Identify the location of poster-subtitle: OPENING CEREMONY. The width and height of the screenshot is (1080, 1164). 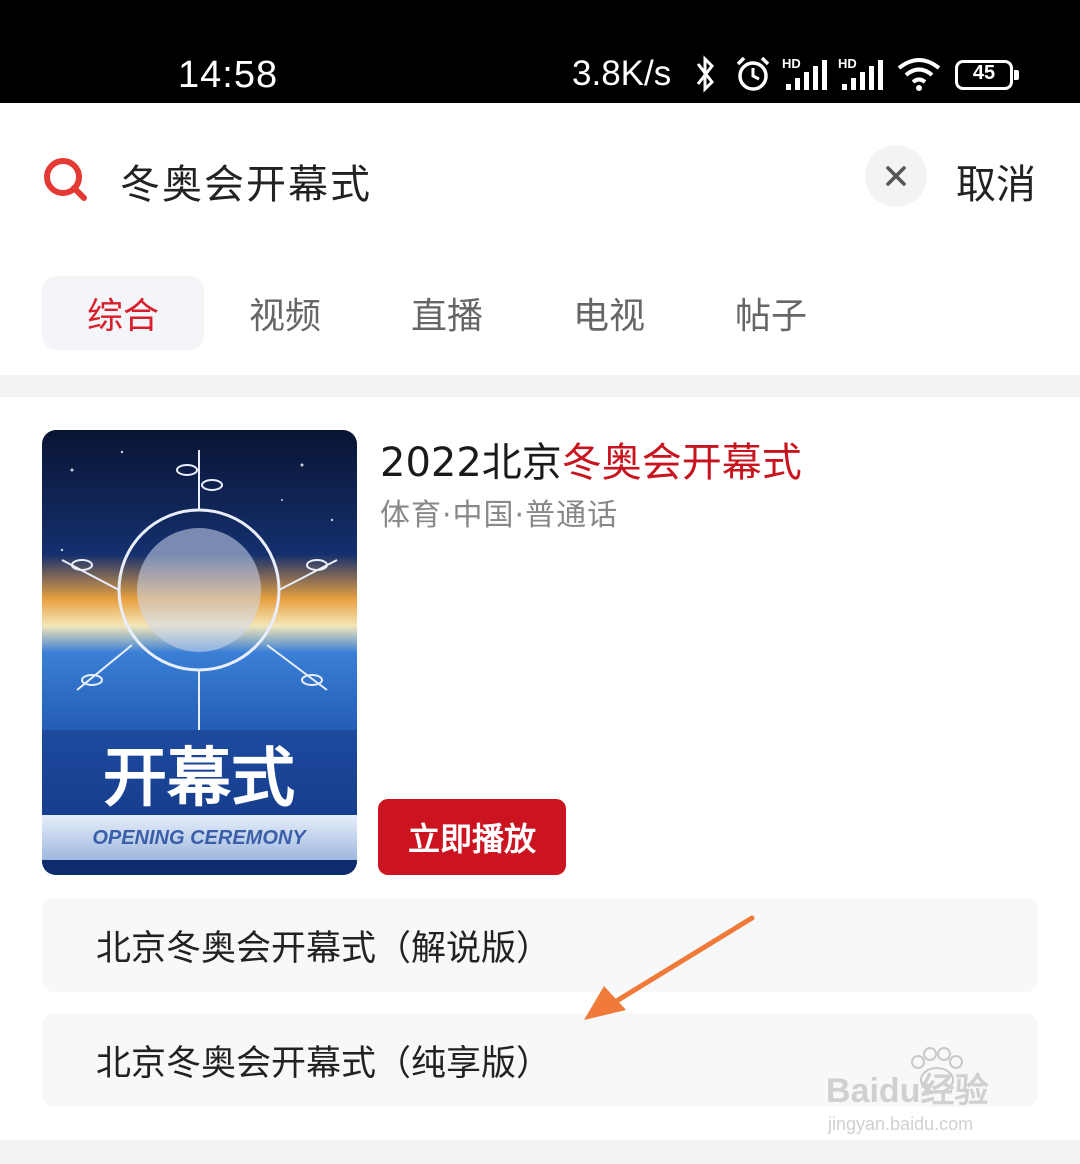
(199, 838).